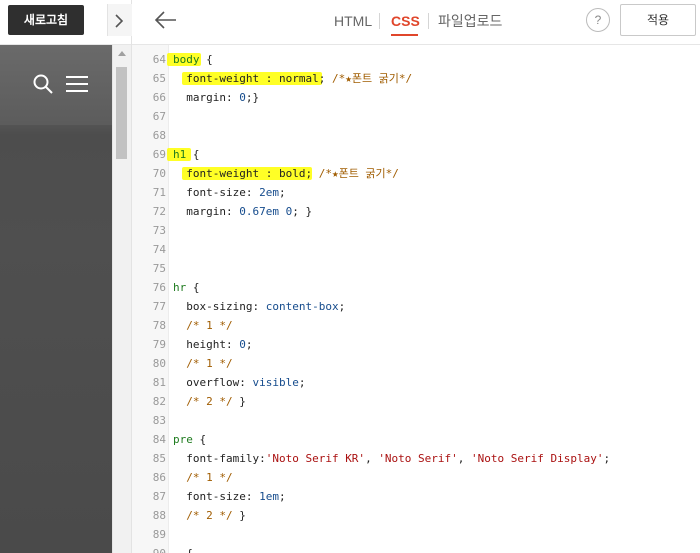  I want to click on line-number: 69, so click(159, 154).